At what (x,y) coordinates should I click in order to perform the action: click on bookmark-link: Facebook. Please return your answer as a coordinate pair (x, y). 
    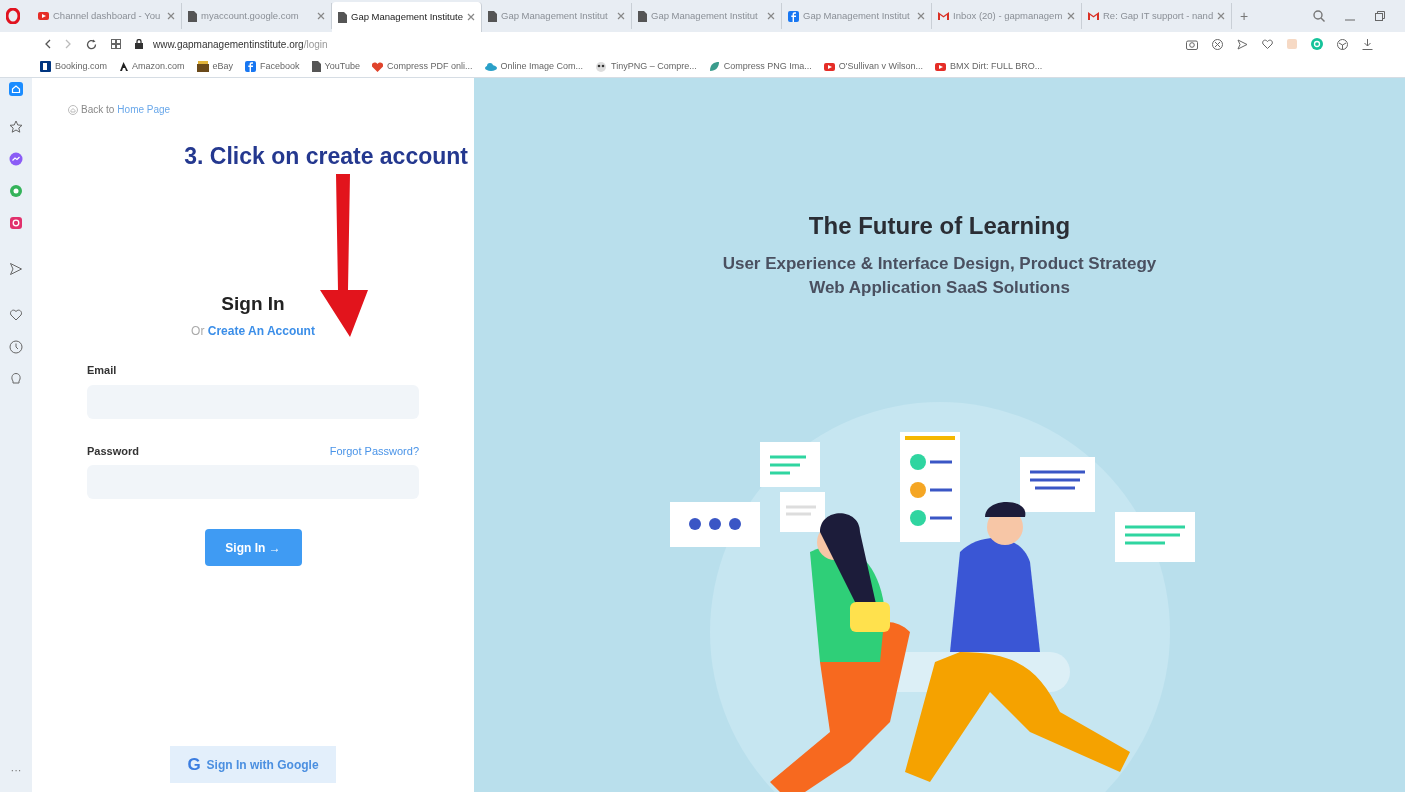
    Looking at the image, I should click on (272, 66).